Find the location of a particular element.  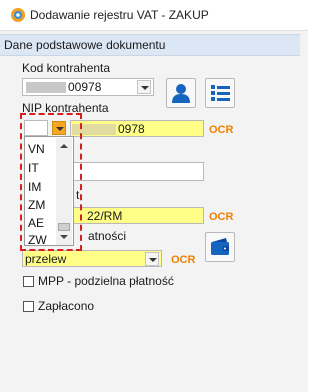

windows-app-icon is located at coordinates (18, 15).